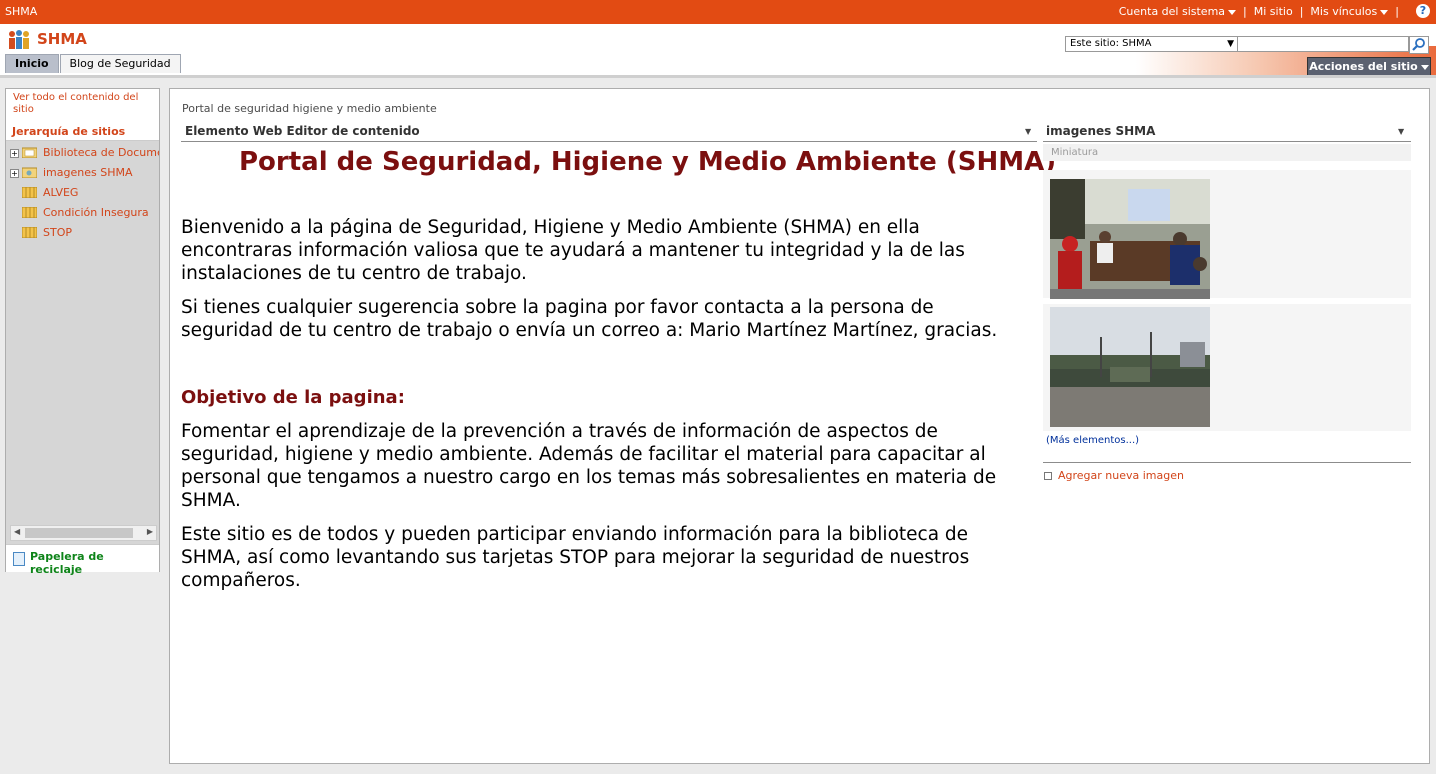  I want to click on recycle-bin-label: Papelera de reciclaje, so click(67, 563).